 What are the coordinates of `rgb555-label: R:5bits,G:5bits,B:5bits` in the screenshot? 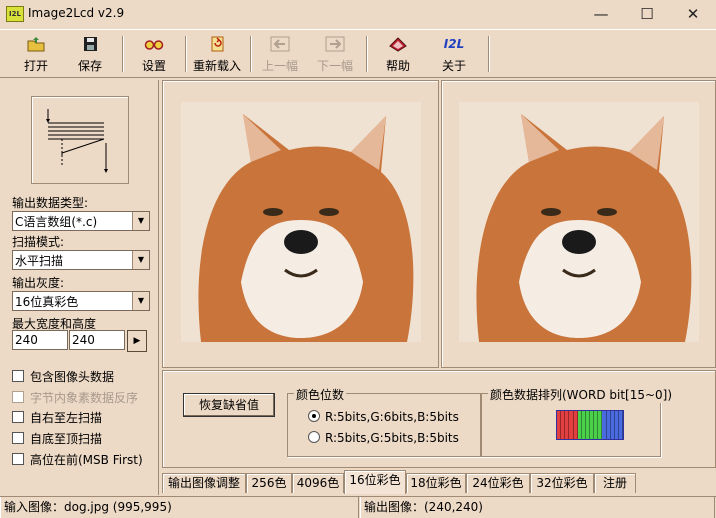 It's located at (392, 438).